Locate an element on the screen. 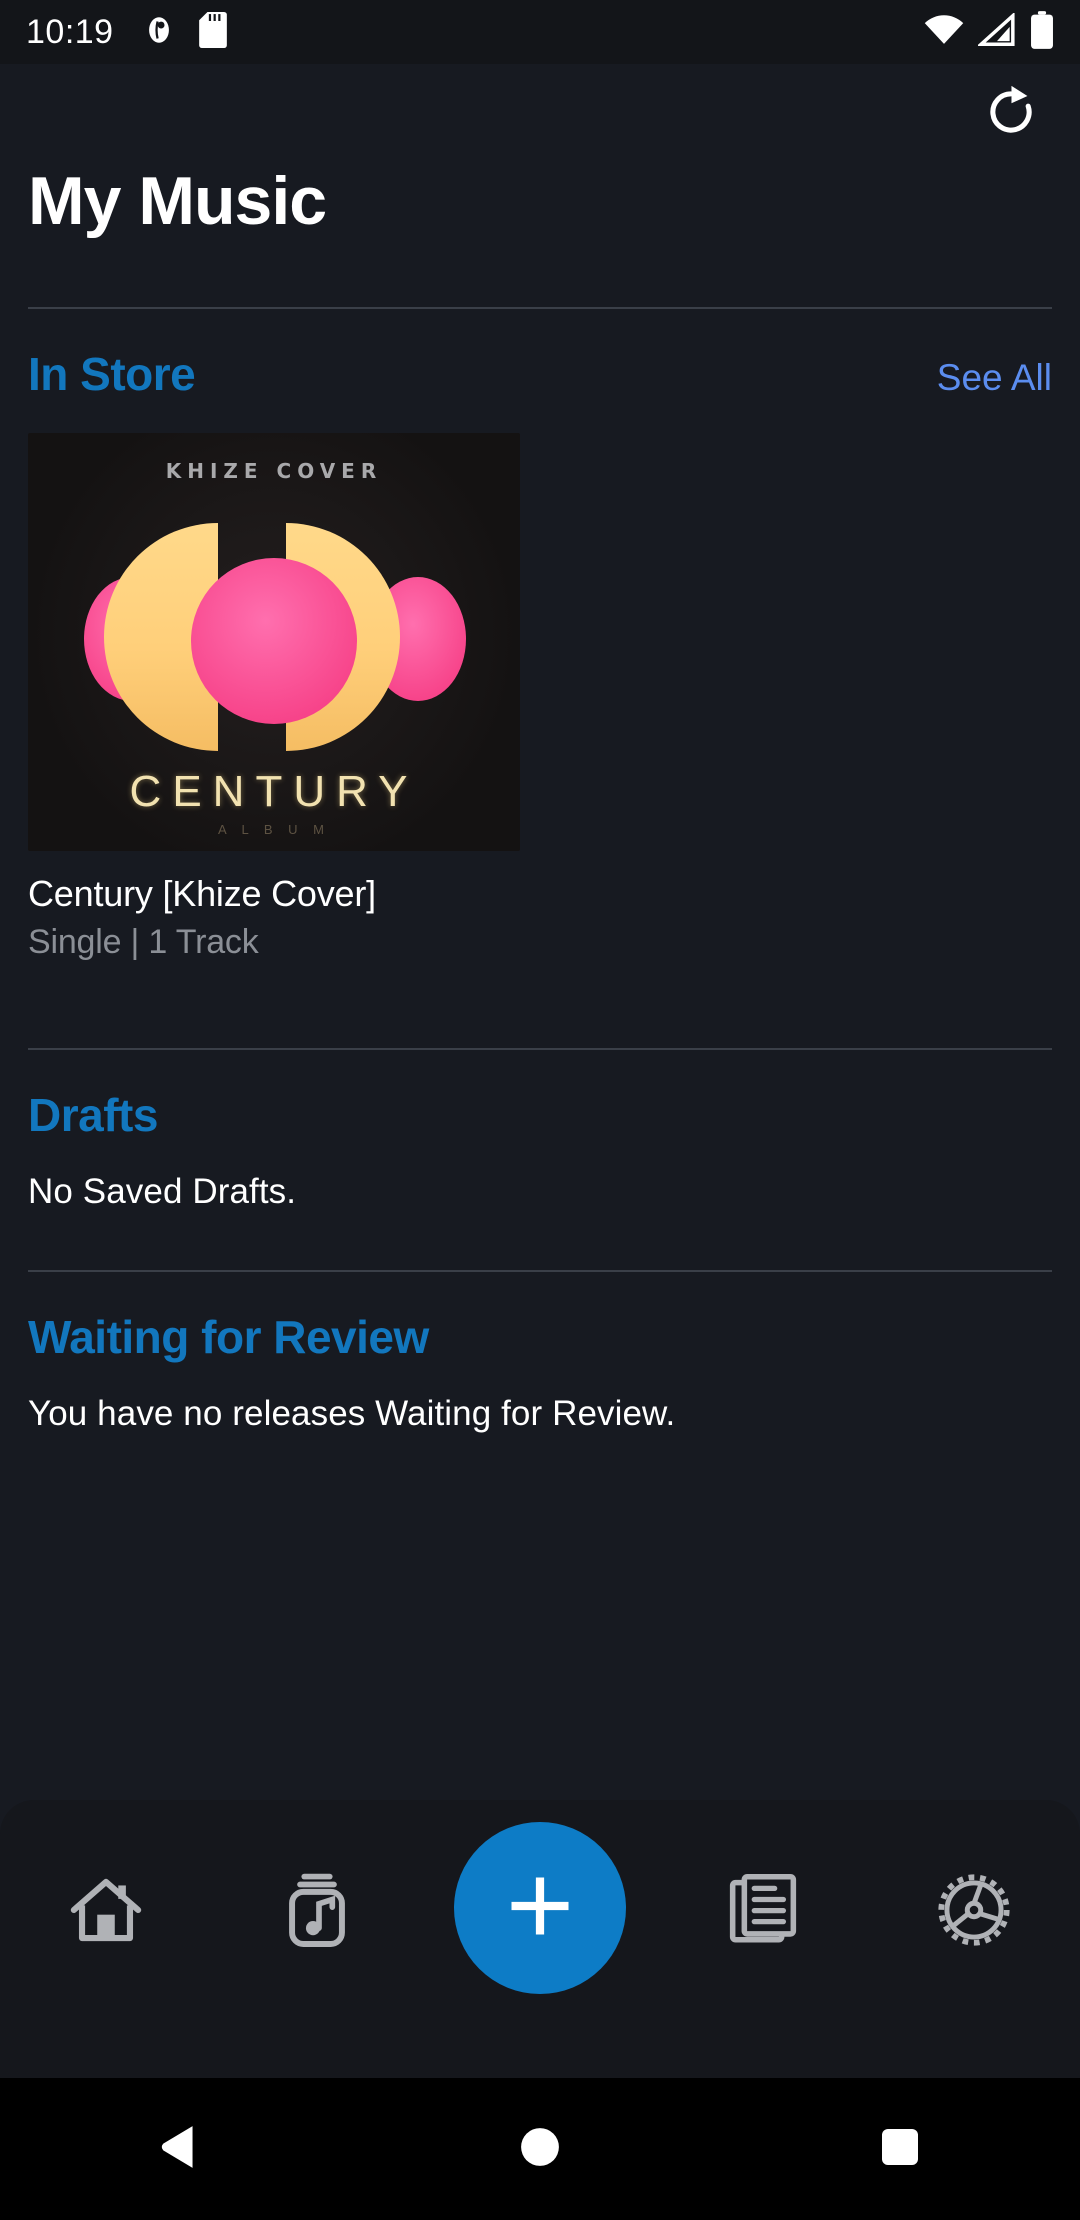 This screenshot has height=2220, width=1080. in-store-title: In Store is located at coordinates (112, 374).